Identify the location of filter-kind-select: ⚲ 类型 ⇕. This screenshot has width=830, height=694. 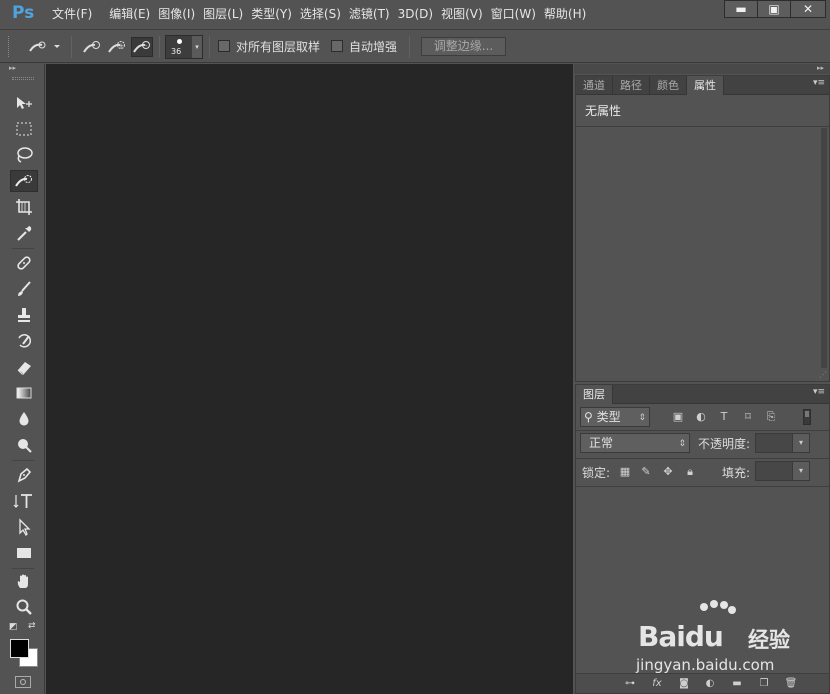
(615, 417).